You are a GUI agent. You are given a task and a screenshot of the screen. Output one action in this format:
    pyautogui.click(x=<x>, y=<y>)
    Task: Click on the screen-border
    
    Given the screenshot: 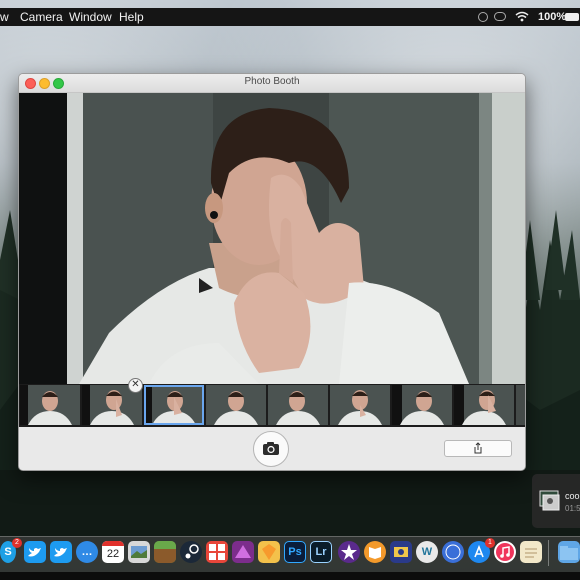 What is the action you would take?
    pyautogui.click(x=290, y=576)
    